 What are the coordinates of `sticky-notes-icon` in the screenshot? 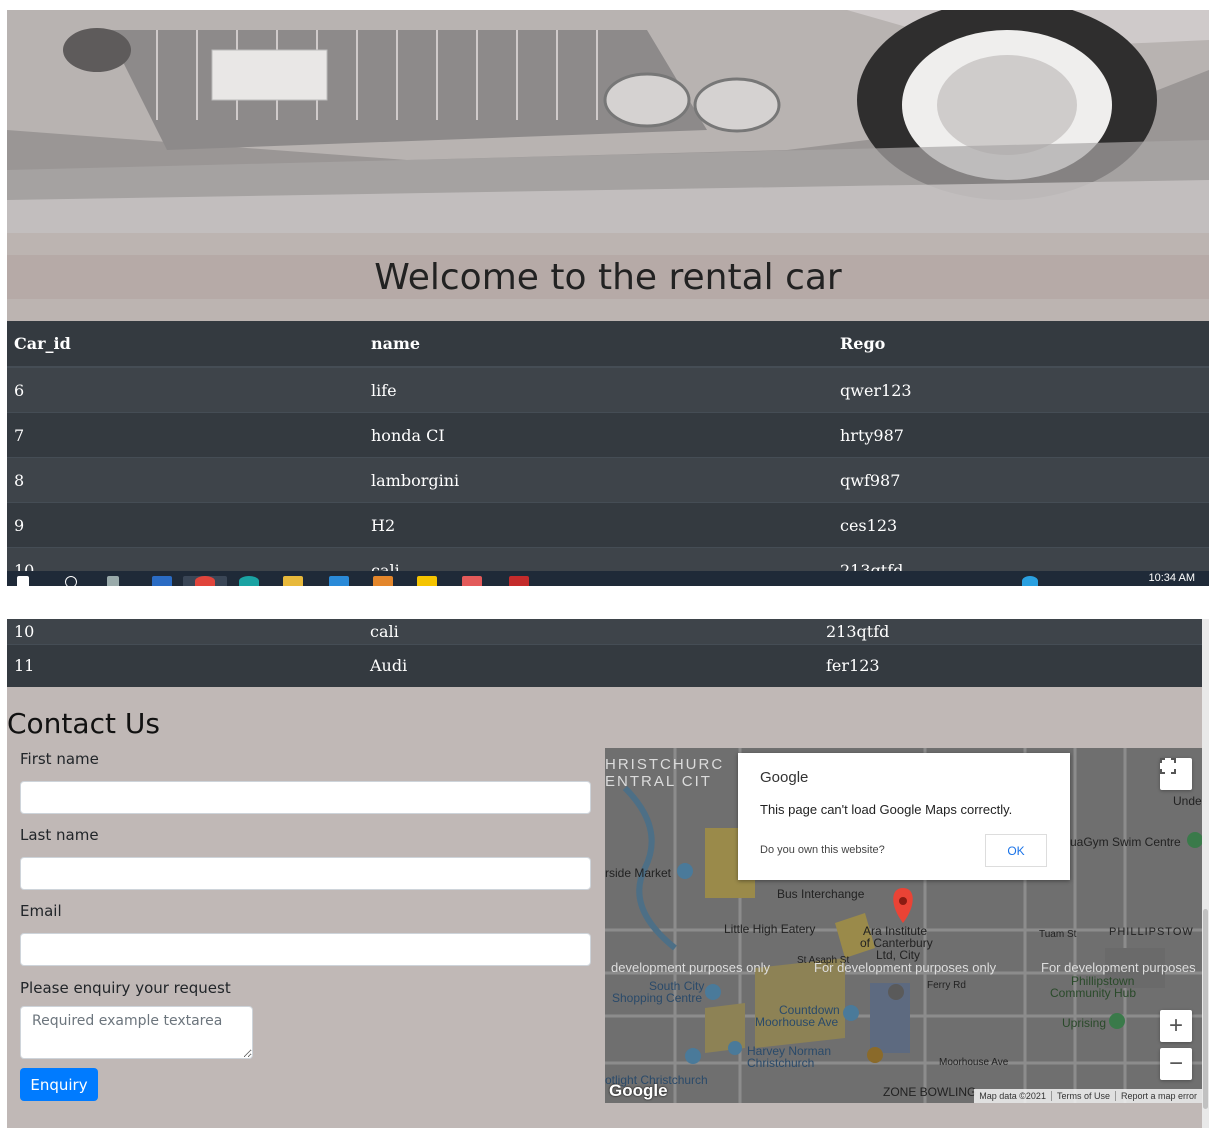 It's located at (427, 581).